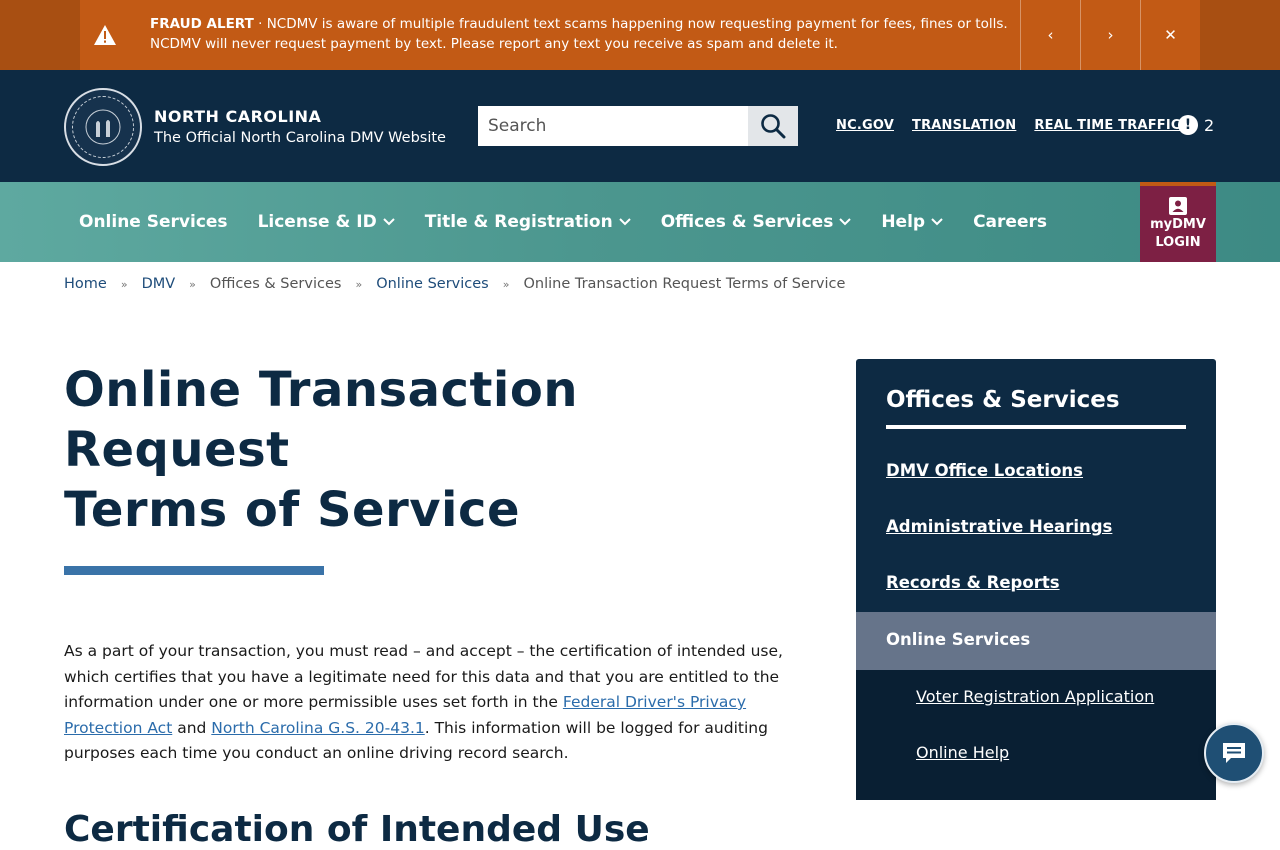 This screenshot has height=850, width=1280. I want to click on nav-online-services: Online Services, so click(153, 222).